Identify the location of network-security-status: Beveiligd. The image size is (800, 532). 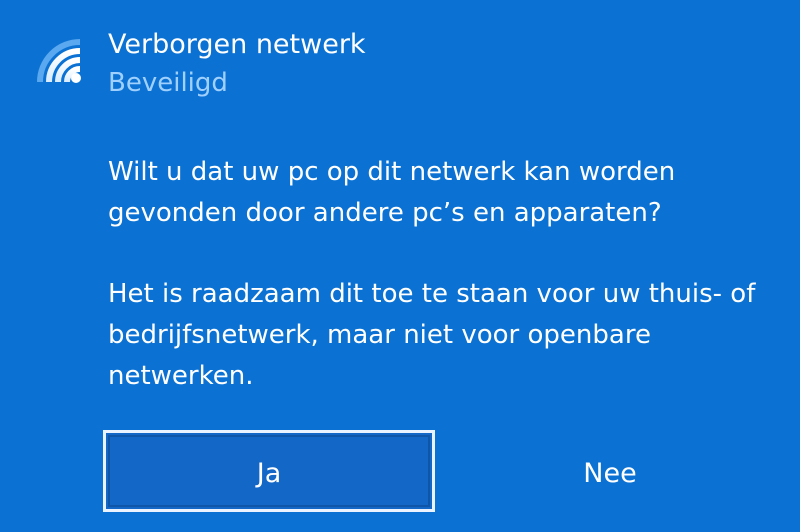
(168, 83).